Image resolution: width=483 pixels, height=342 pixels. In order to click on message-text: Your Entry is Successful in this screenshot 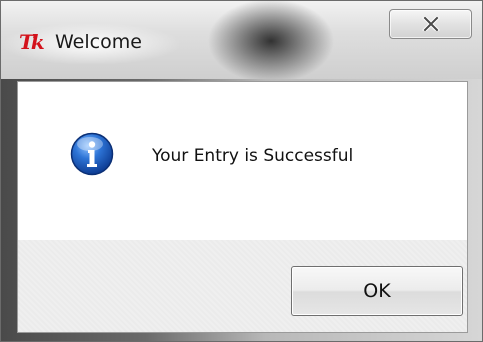, I will do `click(253, 156)`.